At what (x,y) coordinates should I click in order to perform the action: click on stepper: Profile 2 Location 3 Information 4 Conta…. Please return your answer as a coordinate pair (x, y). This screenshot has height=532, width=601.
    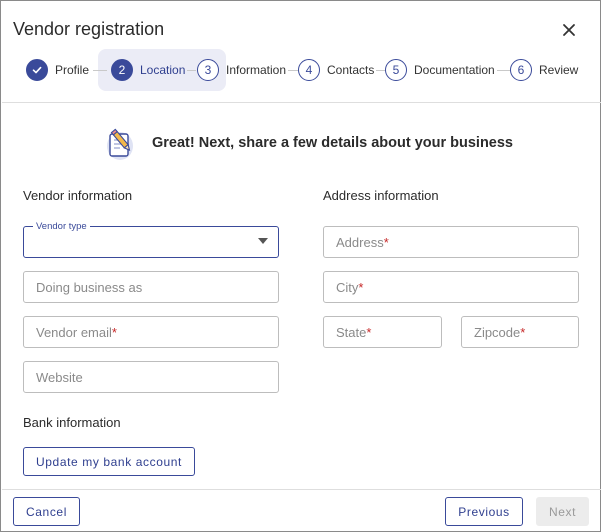
    Looking at the image, I should click on (301, 70).